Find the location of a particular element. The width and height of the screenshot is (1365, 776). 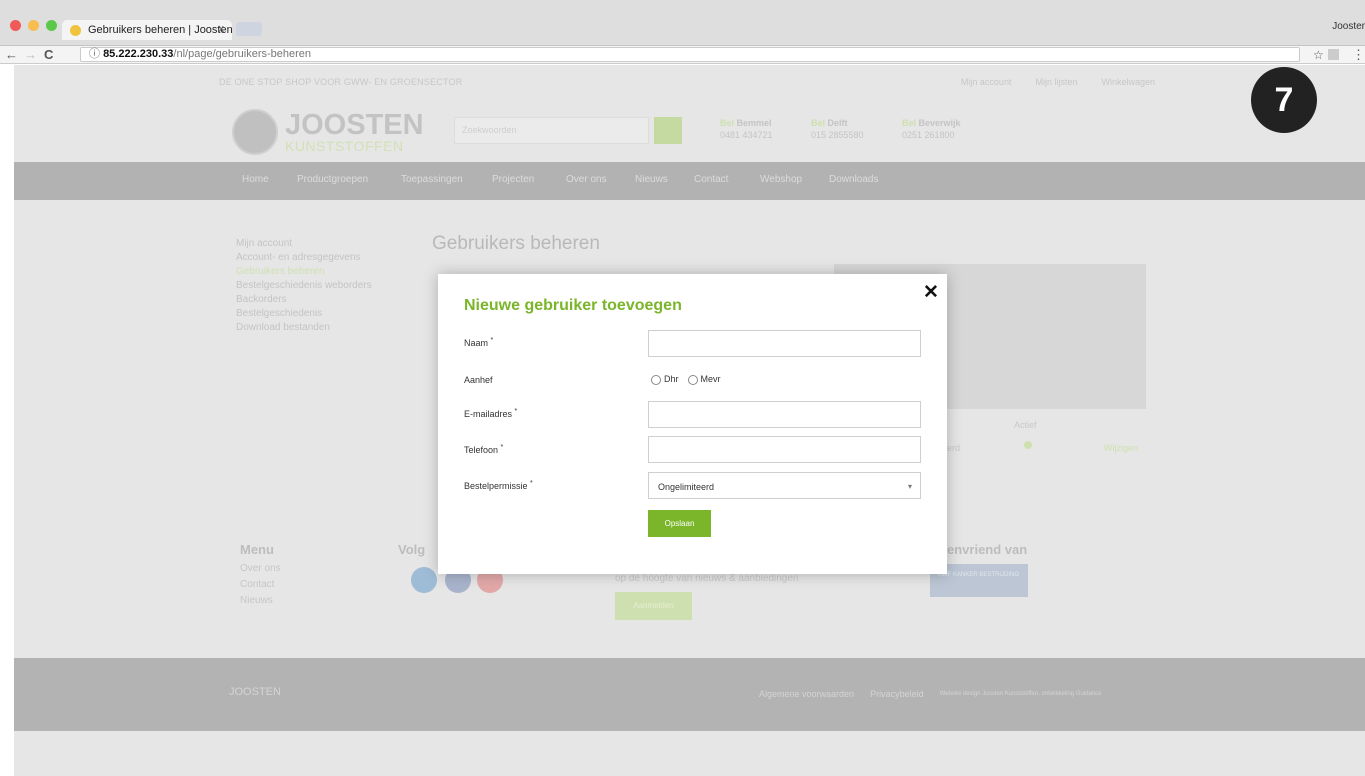

nav-productgroepen: Productgroepen is located at coordinates (332, 179).